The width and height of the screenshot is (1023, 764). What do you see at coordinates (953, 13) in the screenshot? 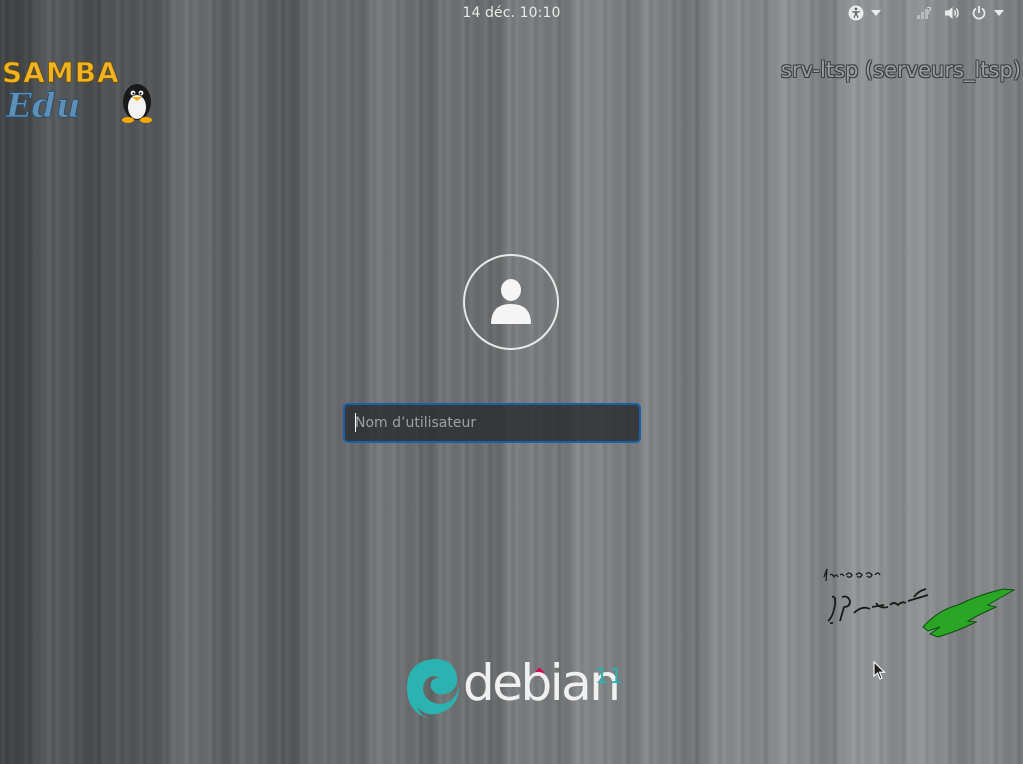
I see `volume-icon` at bounding box center [953, 13].